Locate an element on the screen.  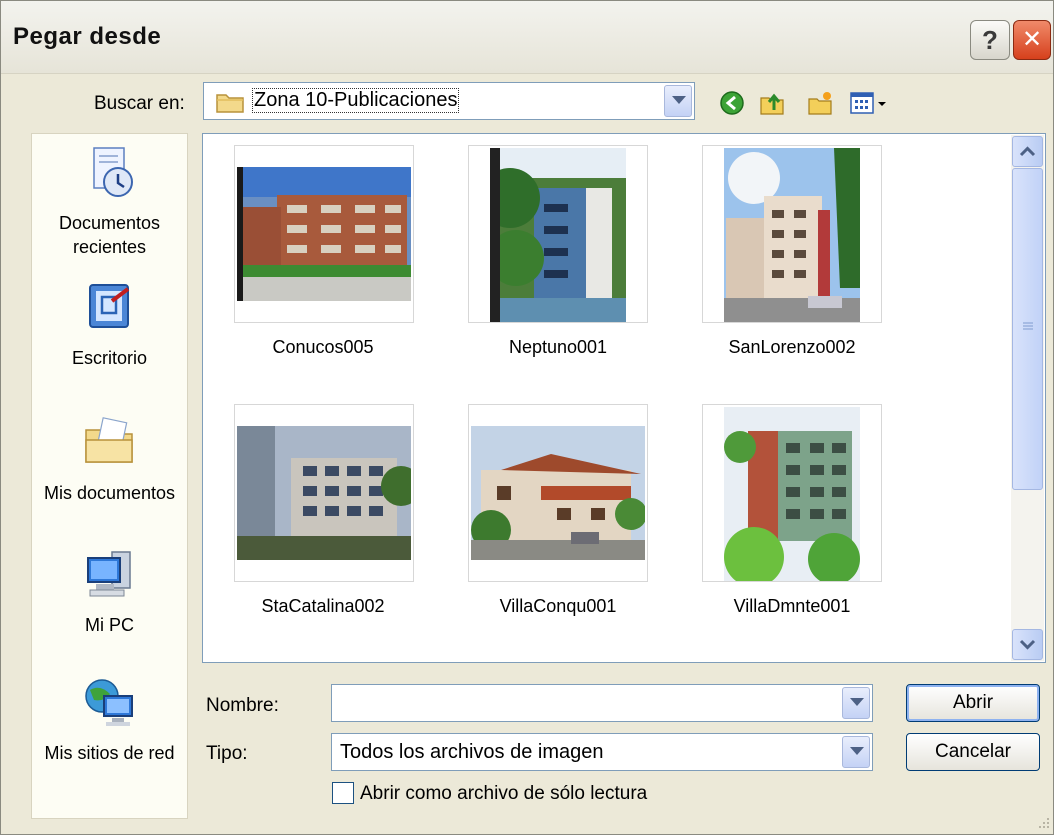
readonly-label: Abrir como archivo de sólo lectura is located at coordinates (503, 794).